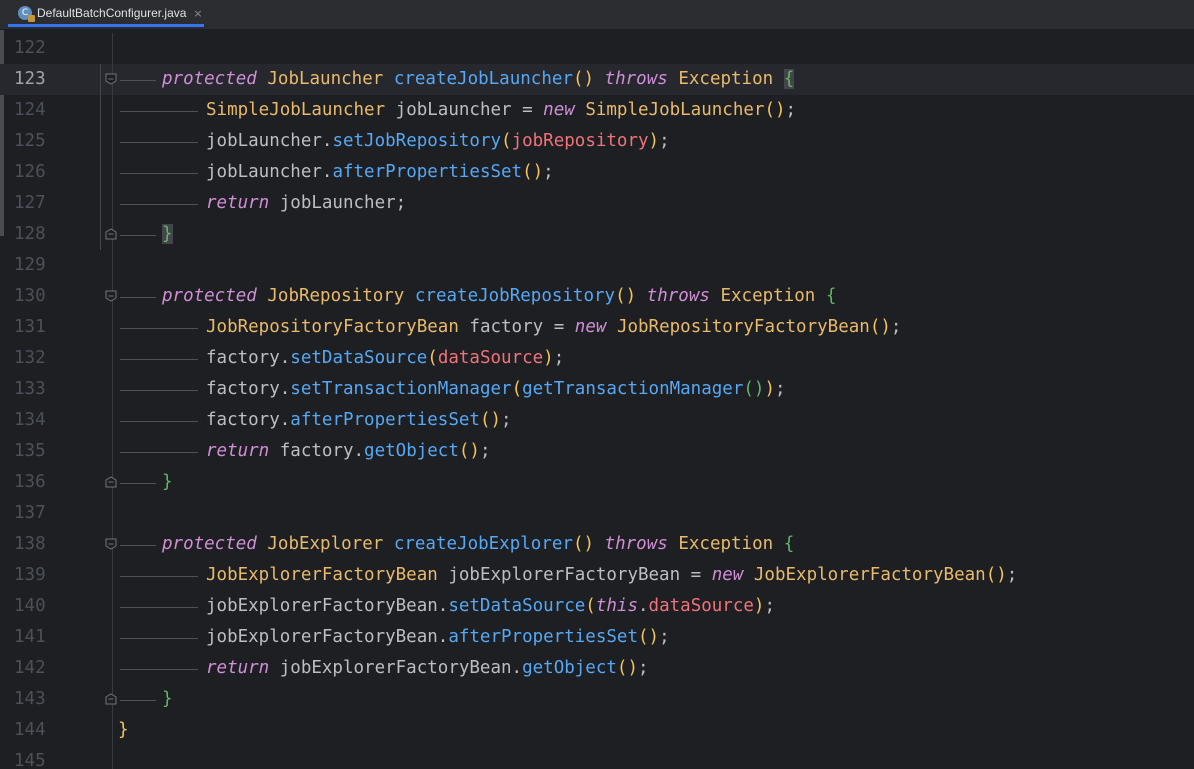 The width and height of the screenshot is (1194, 769). What do you see at coordinates (597, 757) in the screenshot?
I see `code-line: 145` at bounding box center [597, 757].